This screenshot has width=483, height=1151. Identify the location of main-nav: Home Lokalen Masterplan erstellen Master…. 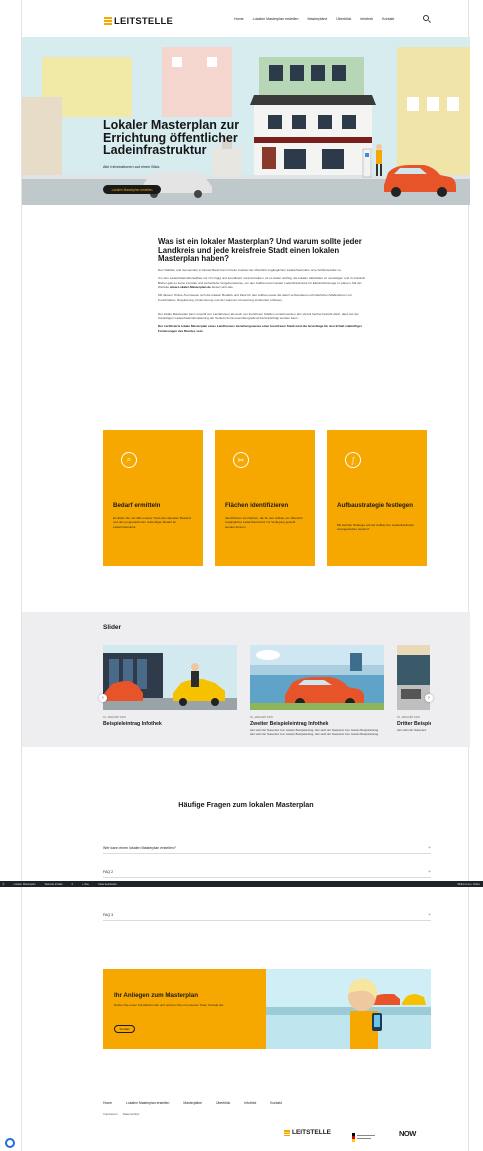
(314, 19).